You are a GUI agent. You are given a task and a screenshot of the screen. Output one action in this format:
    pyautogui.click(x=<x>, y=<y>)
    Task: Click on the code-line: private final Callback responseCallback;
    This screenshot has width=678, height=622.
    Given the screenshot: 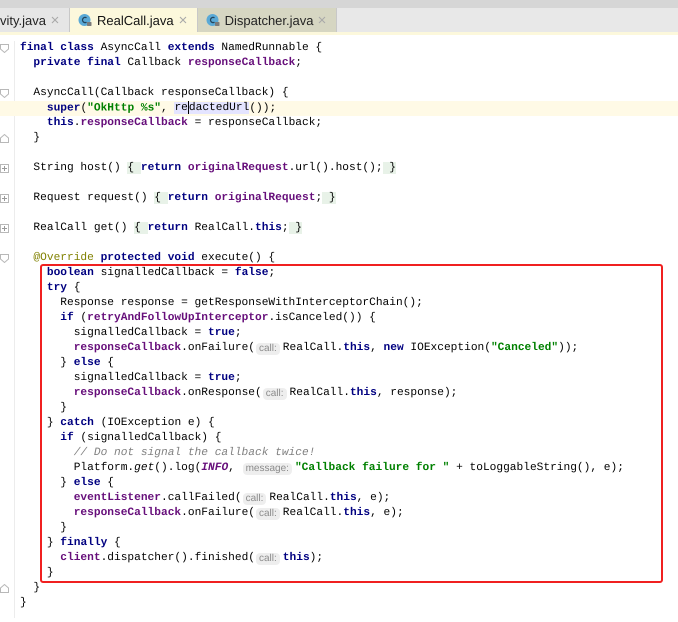 What is the action you would take?
    pyautogui.click(x=167, y=63)
    